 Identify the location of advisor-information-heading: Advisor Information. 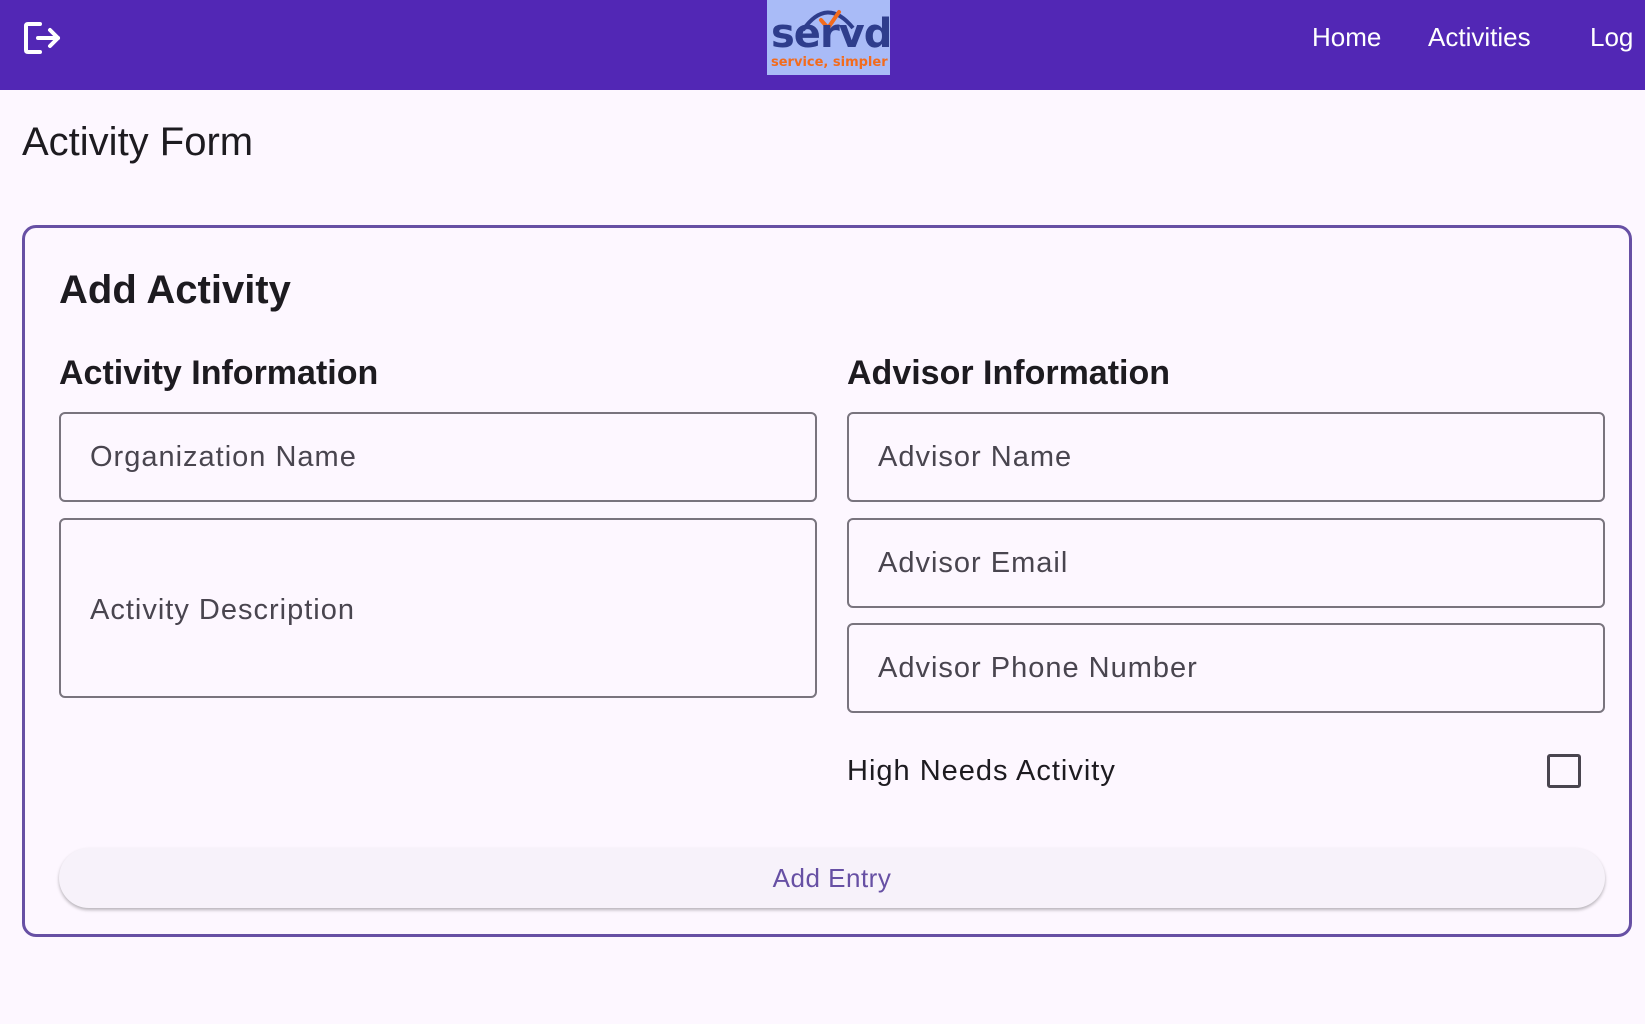
(1009, 373).